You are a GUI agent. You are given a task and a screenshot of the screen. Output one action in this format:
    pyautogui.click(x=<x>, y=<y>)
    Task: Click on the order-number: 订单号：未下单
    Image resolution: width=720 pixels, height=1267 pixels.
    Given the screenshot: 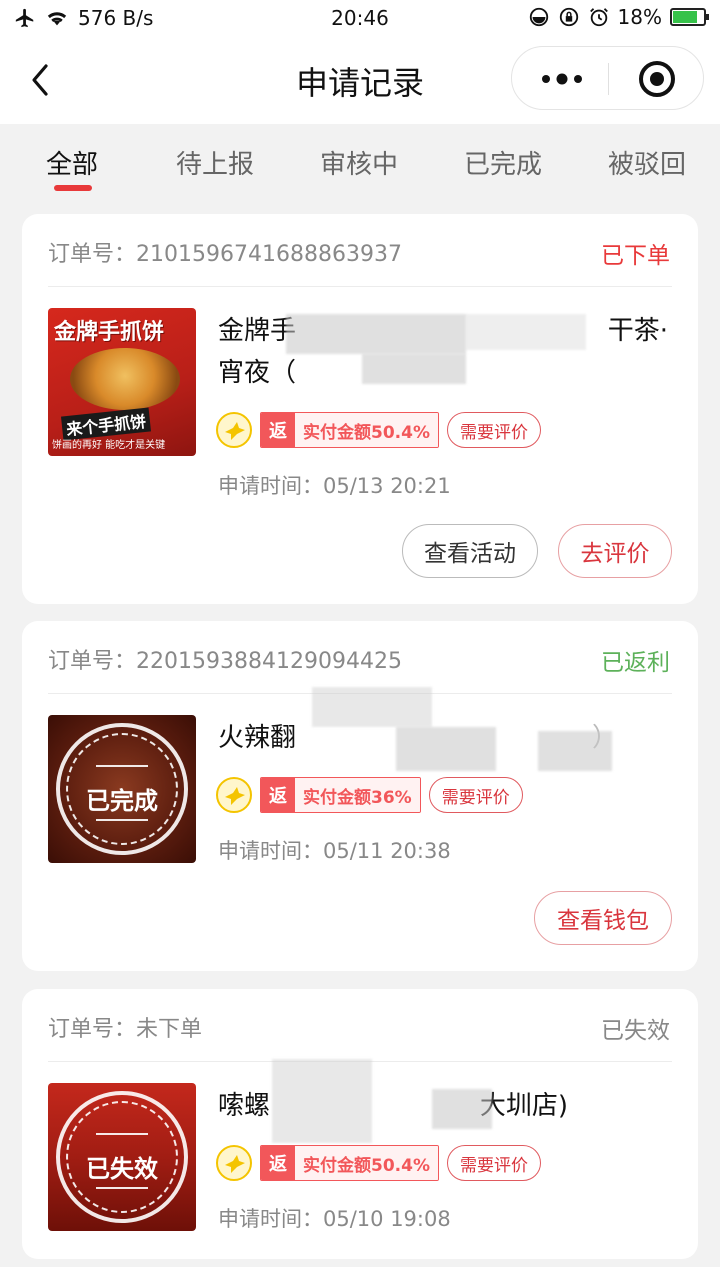 What is the action you would take?
    pyautogui.click(x=125, y=1029)
    